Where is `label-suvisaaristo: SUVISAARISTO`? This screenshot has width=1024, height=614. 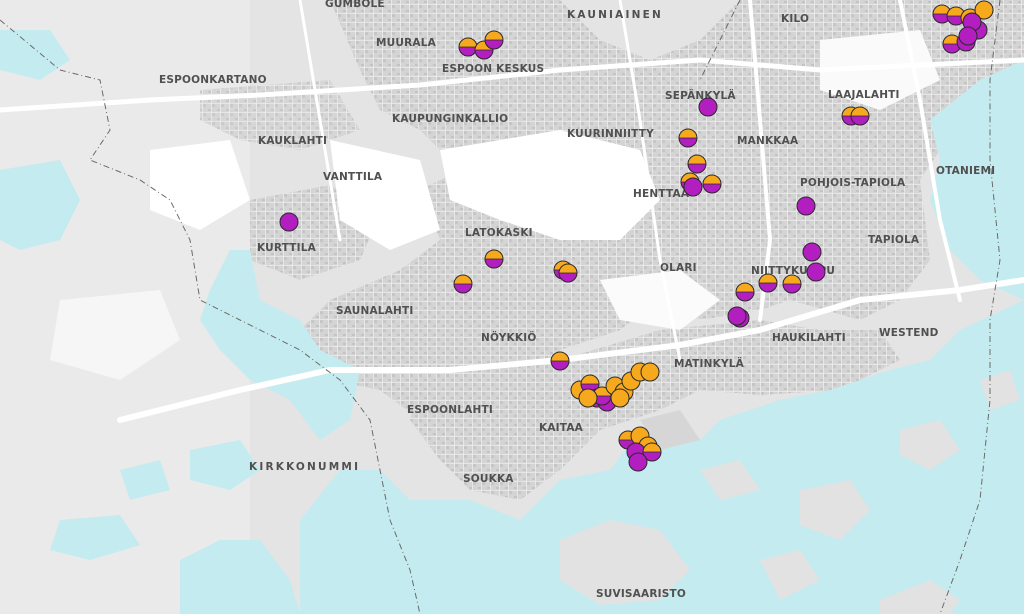
label-suvisaaristo: SUVISAARISTO is located at coordinates (641, 594).